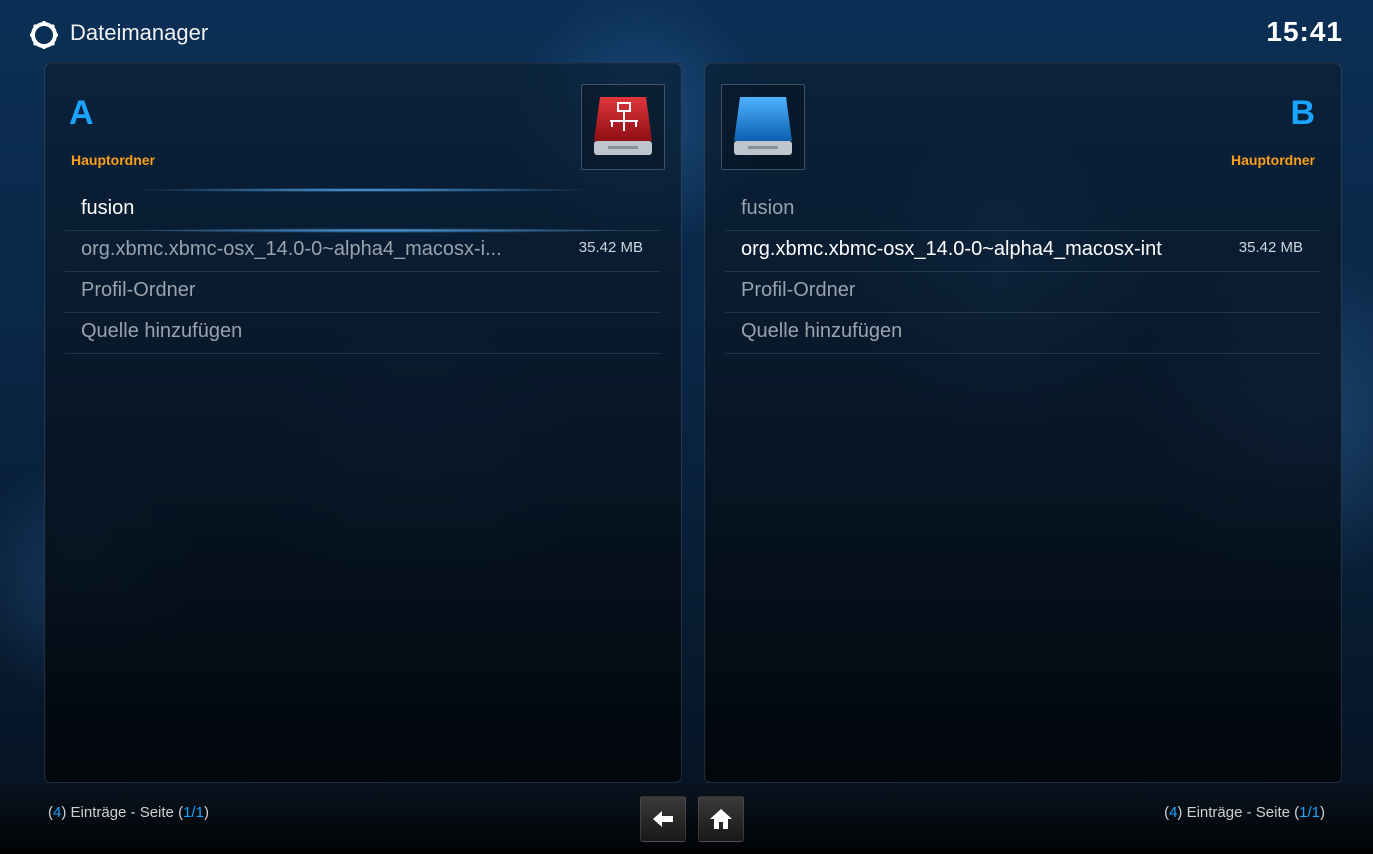 The height and width of the screenshot is (854, 1373). What do you see at coordinates (139, 32) in the screenshot?
I see `app-title: Dateimanager` at bounding box center [139, 32].